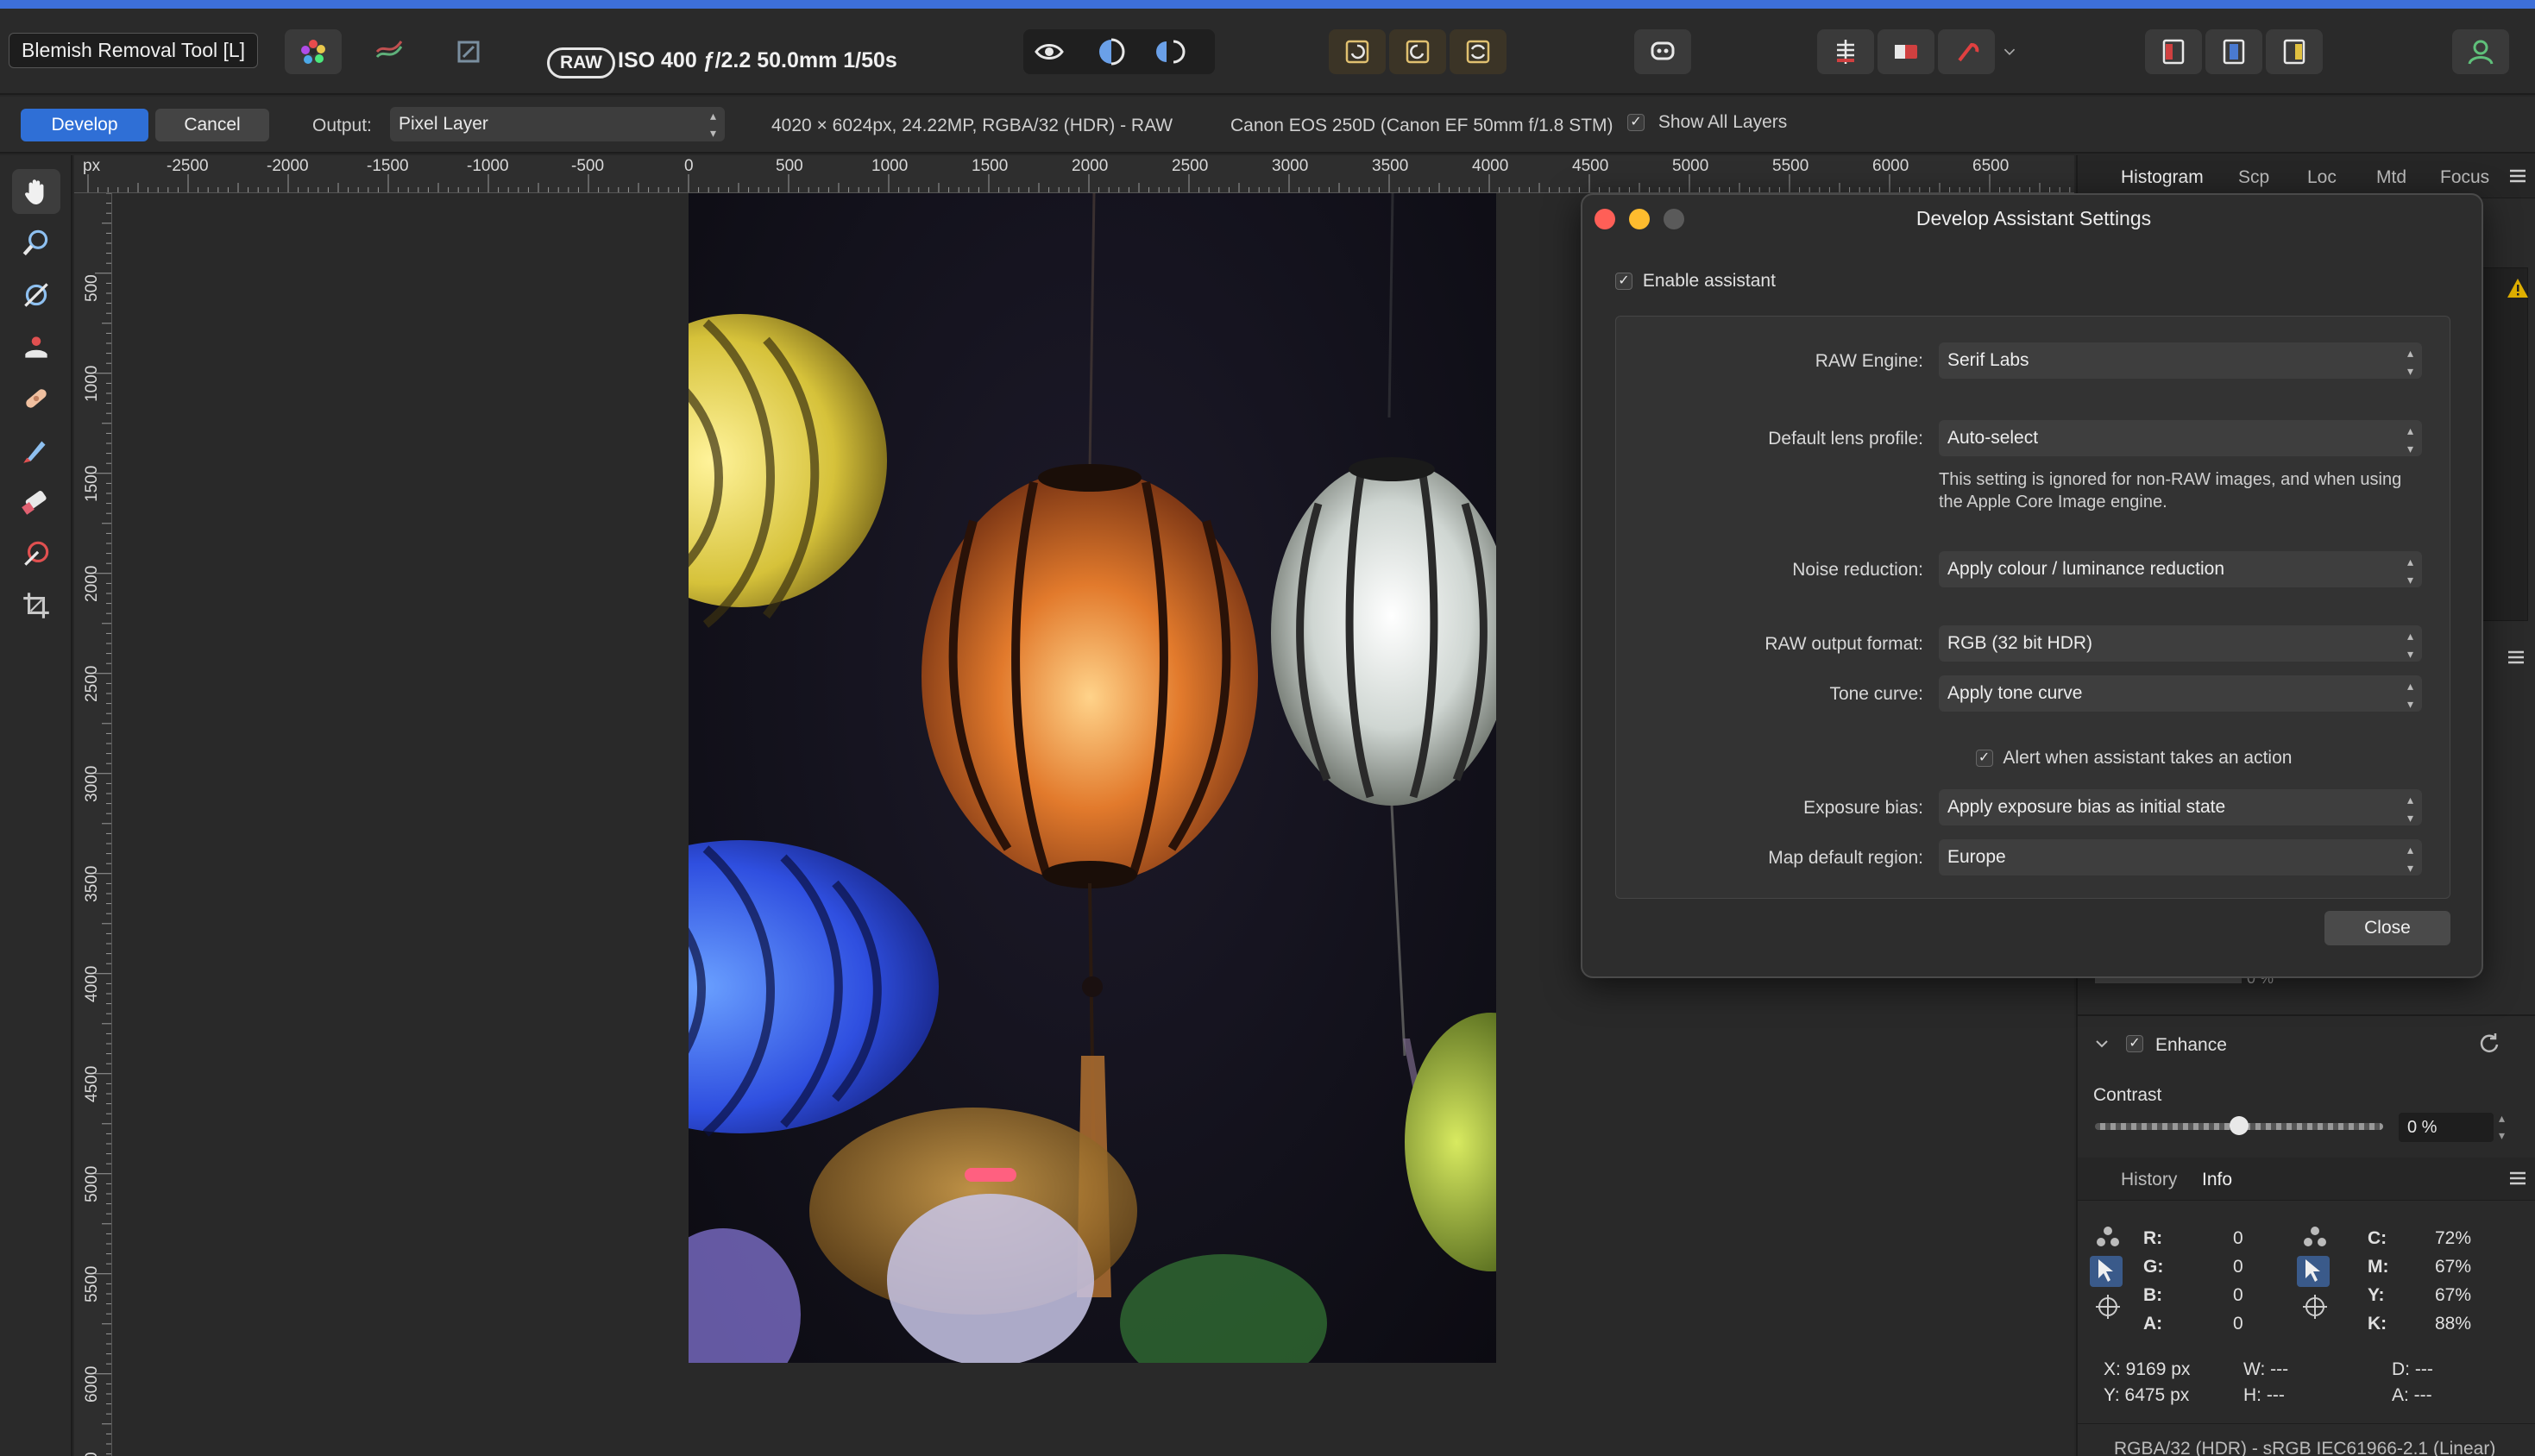 This screenshot has width=2535, height=1456. What do you see at coordinates (2108, 1237) in the screenshot?
I see `color-sample-icon` at bounding box center [2108, 1237].